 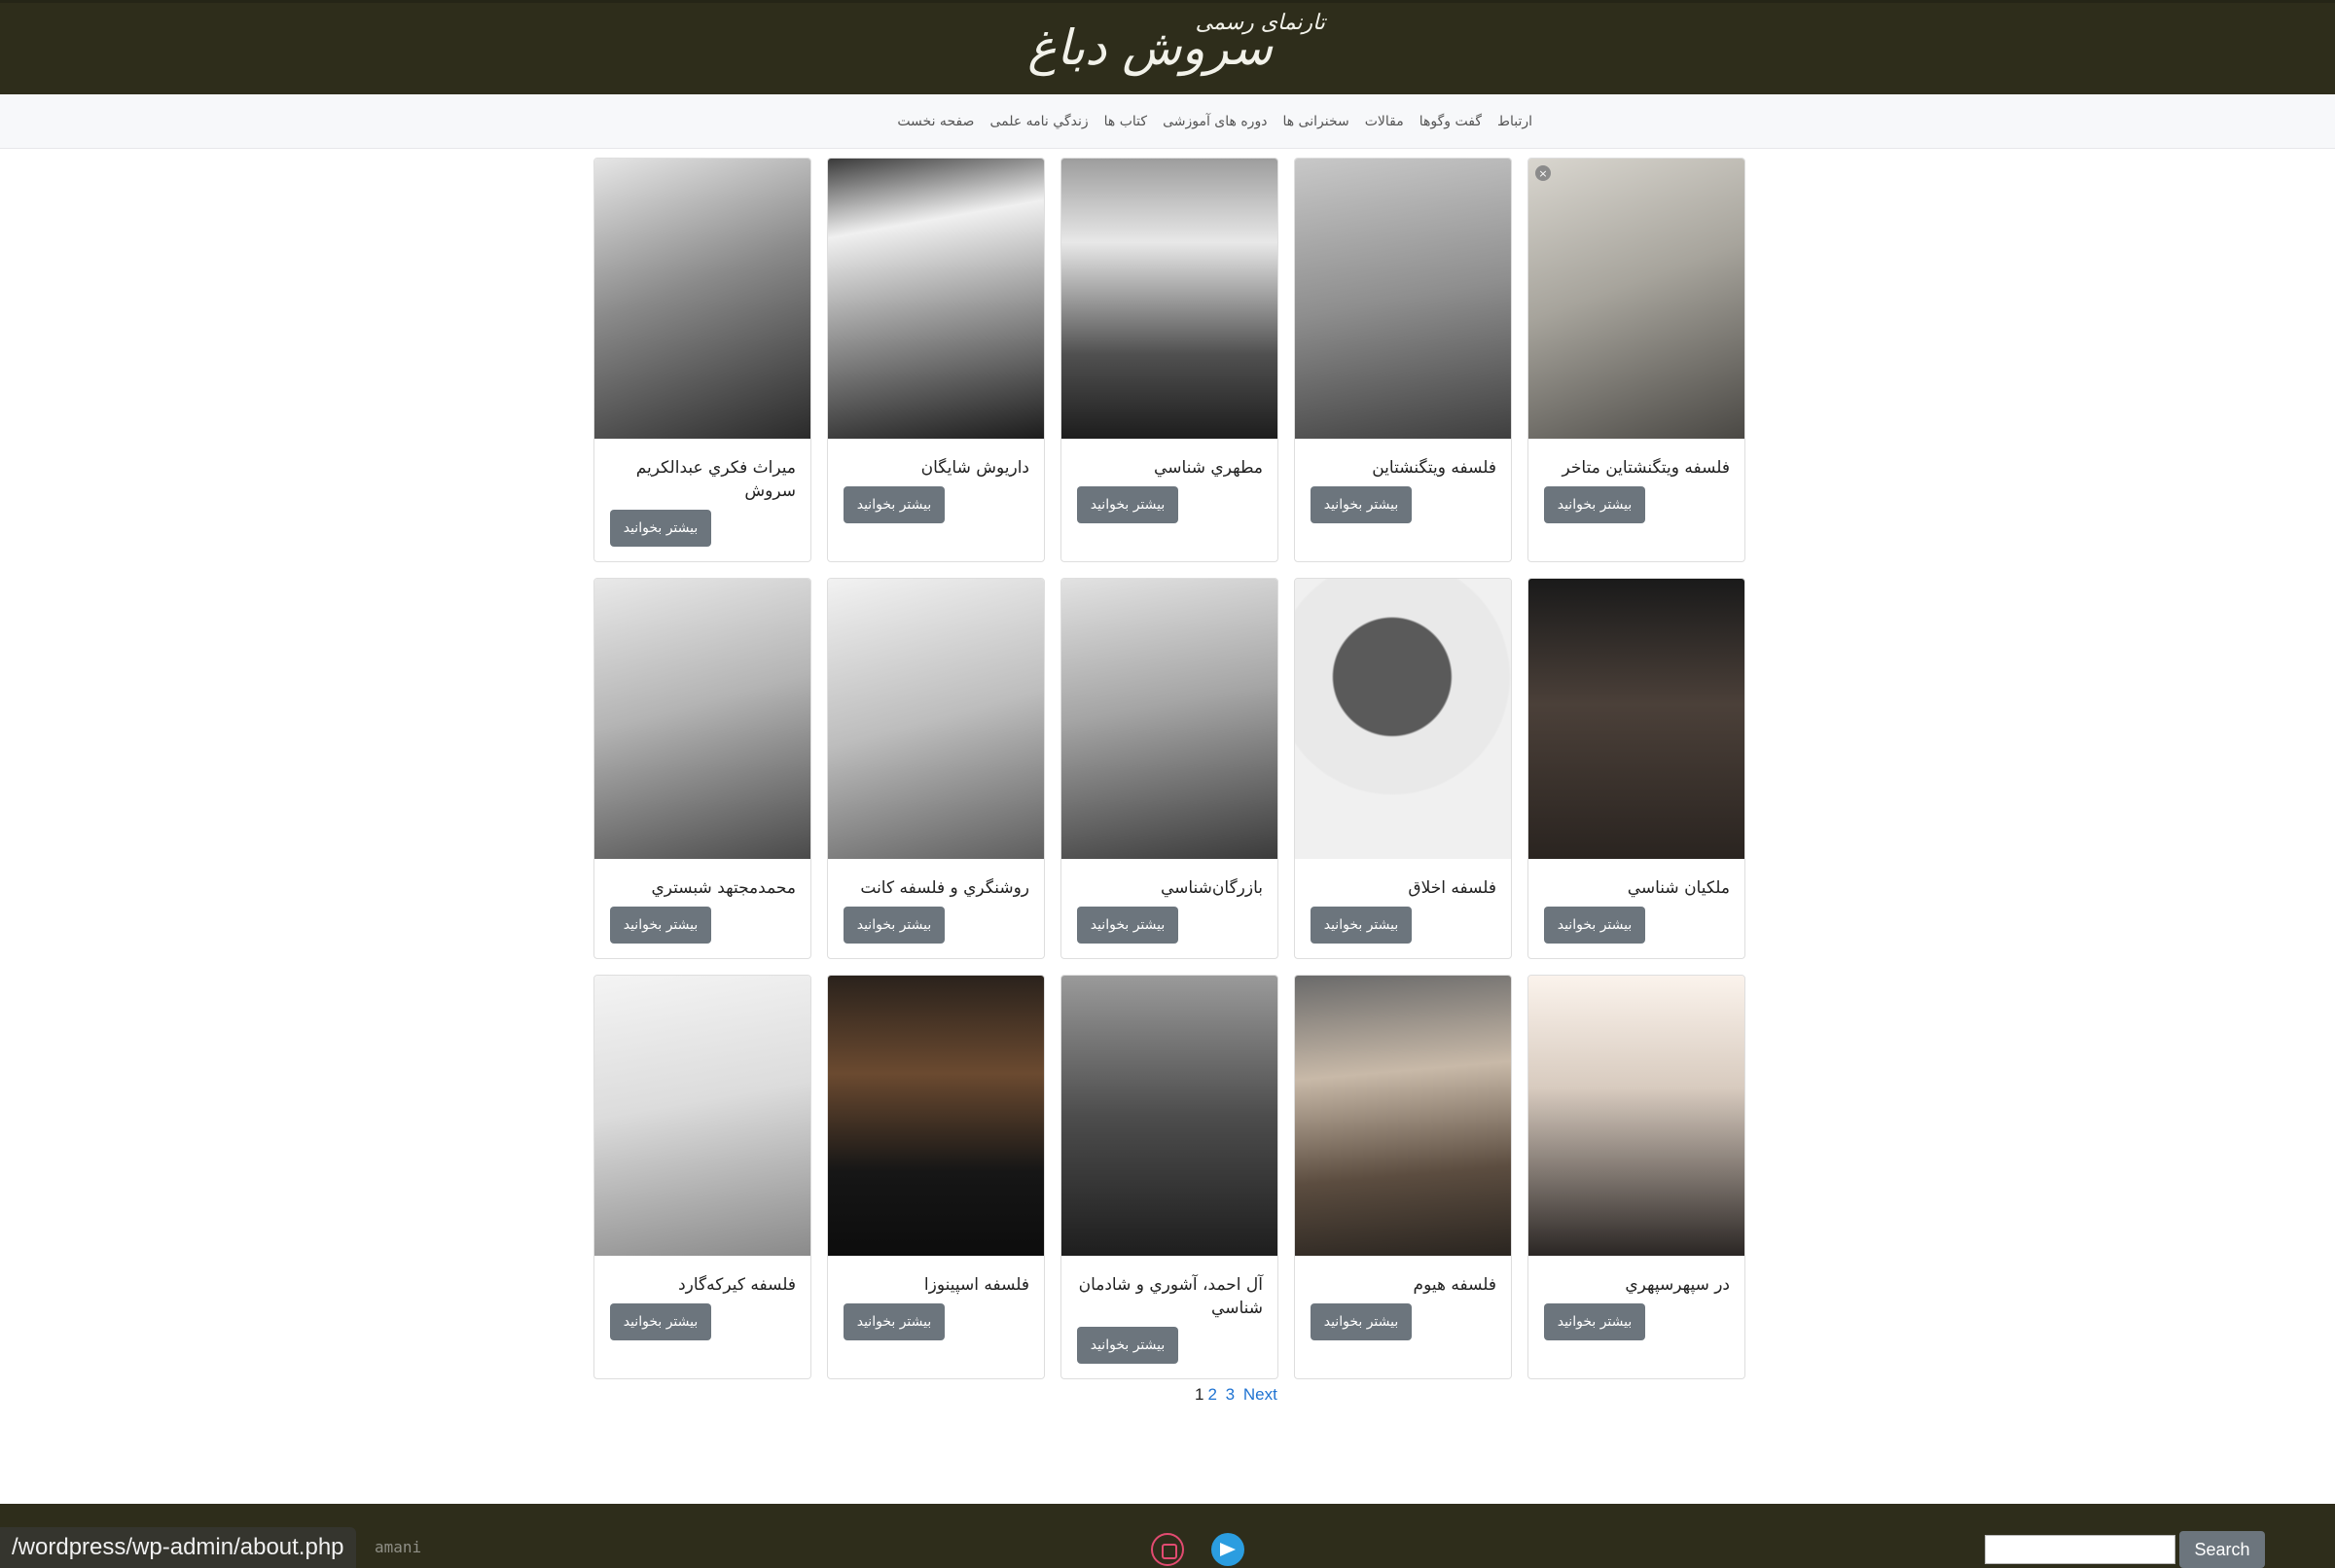 I want to click on logo-title: سروش دباغ, so click(x=1150, y=47).